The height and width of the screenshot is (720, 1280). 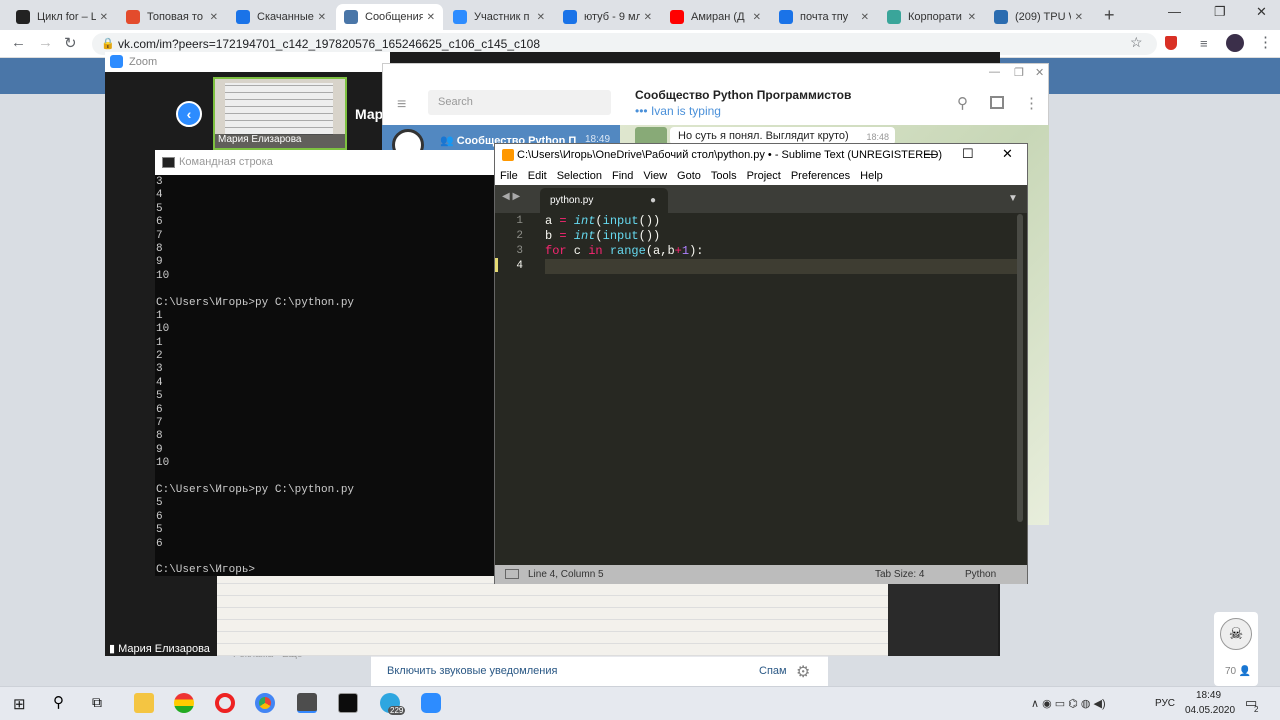 I want to click on forward-icon: →, so click(x=45, y=42).